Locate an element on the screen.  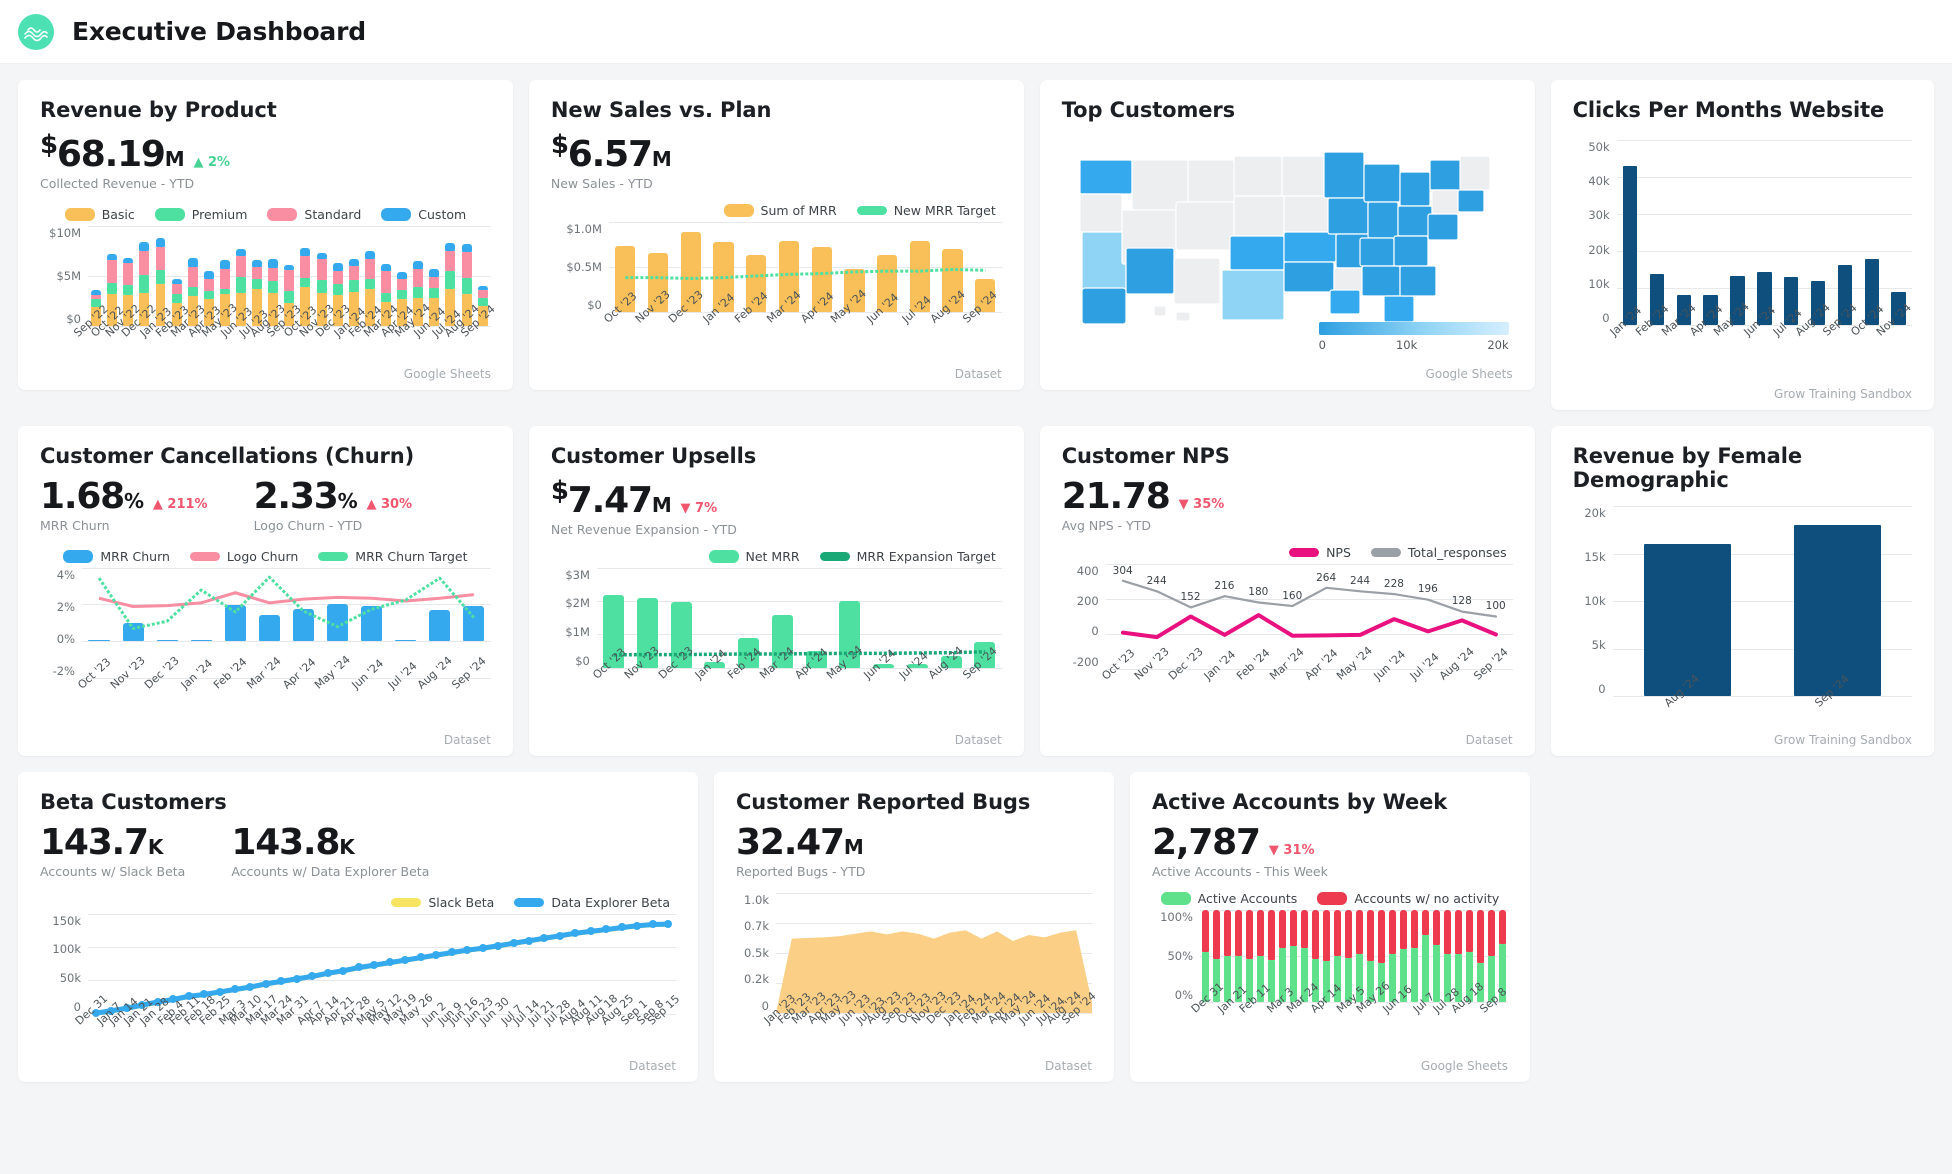
legend-item-standard: Standard is located at coordinates (314, 214).